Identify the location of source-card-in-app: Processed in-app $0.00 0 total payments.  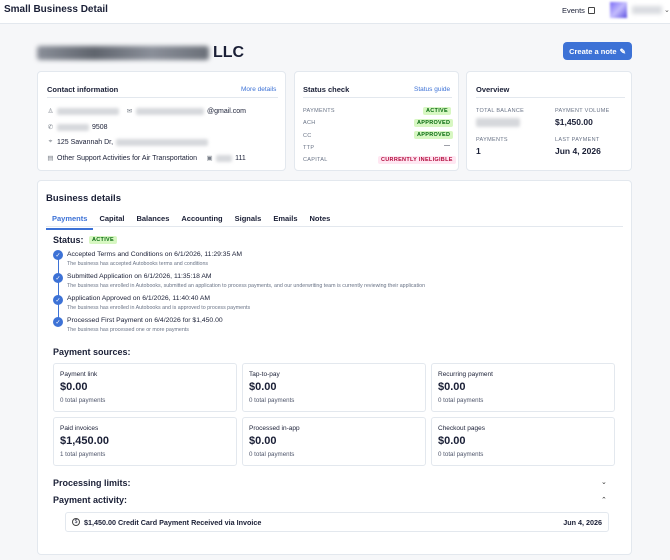
(334, 441).